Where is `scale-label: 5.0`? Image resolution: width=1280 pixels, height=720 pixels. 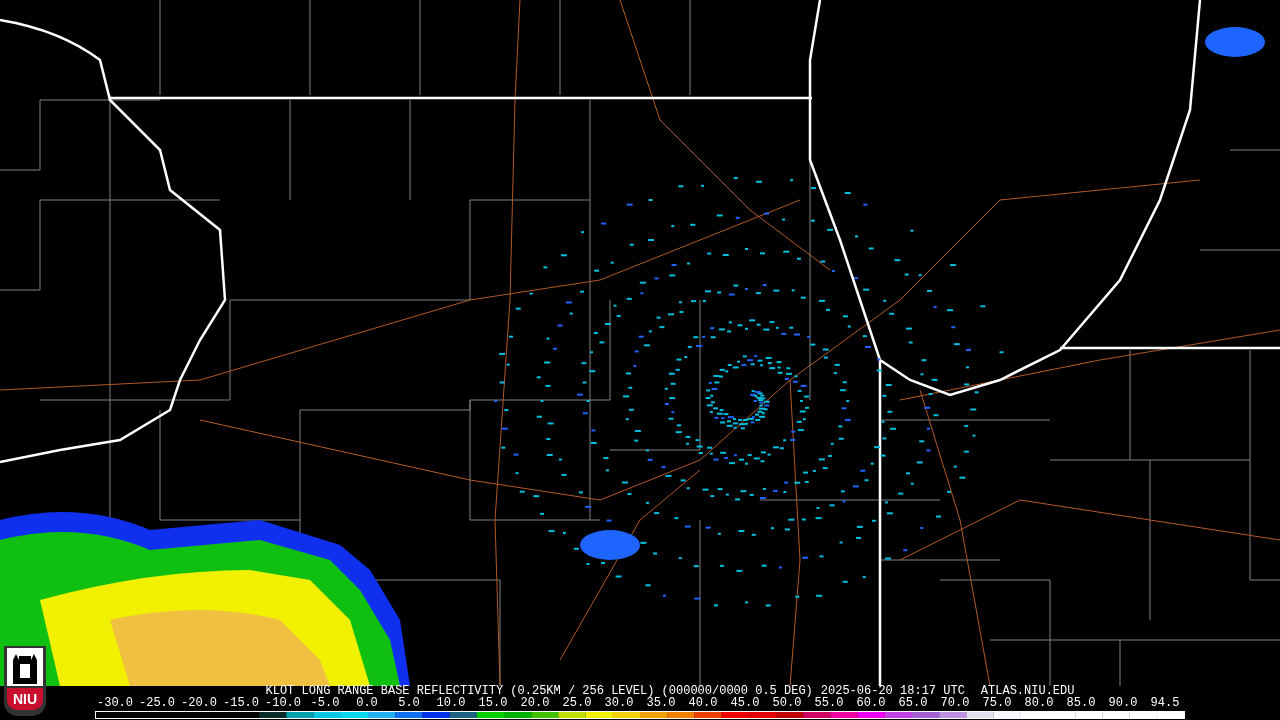
scale-label: 5.0 is located at coordinates (409, 703).